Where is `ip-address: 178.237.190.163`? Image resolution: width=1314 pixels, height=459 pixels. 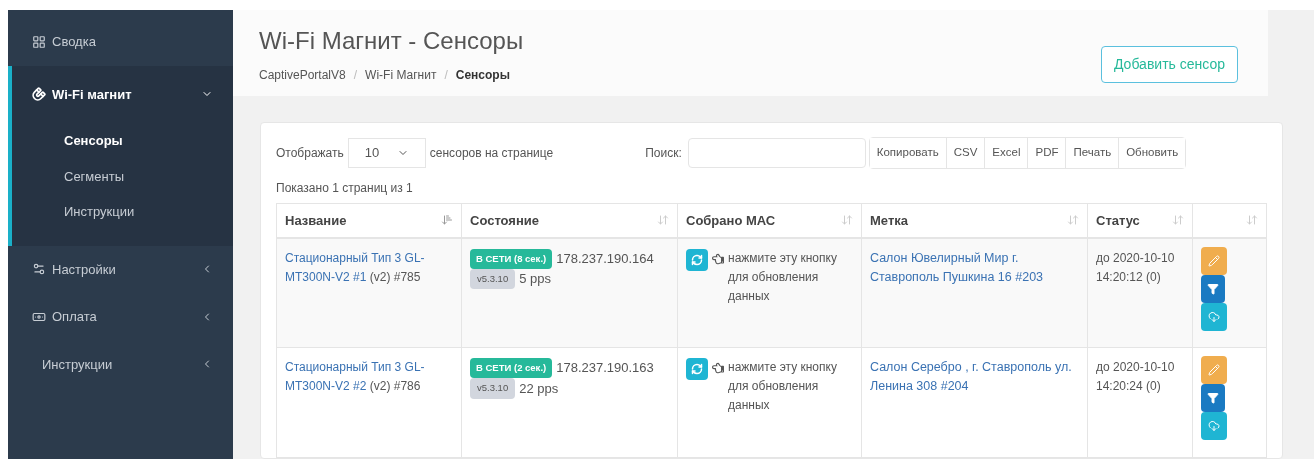
ip-address: 178.237.190.163 is located at coordinates (605, 368).